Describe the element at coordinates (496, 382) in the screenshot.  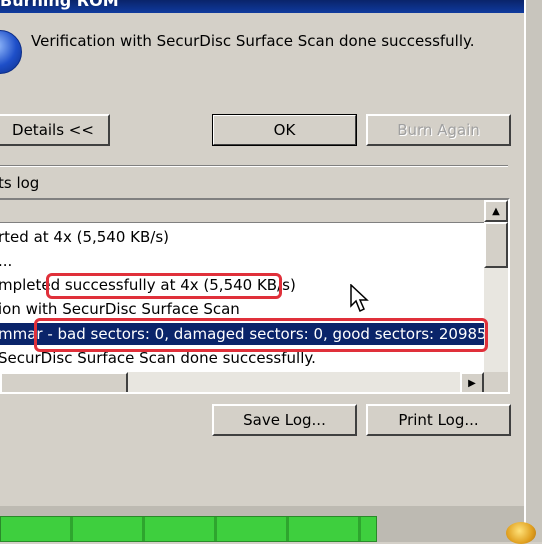
I see `scroll-corner` at that location.